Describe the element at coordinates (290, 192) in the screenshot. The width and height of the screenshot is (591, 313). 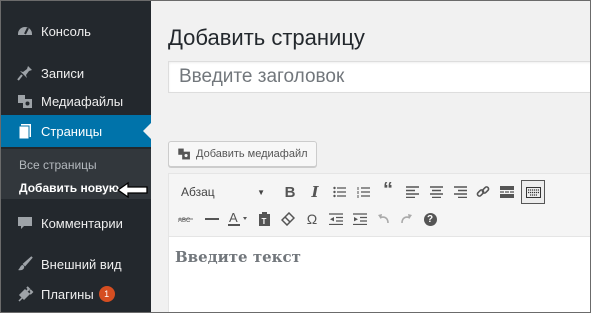
I see `bold-button: B` at that location.